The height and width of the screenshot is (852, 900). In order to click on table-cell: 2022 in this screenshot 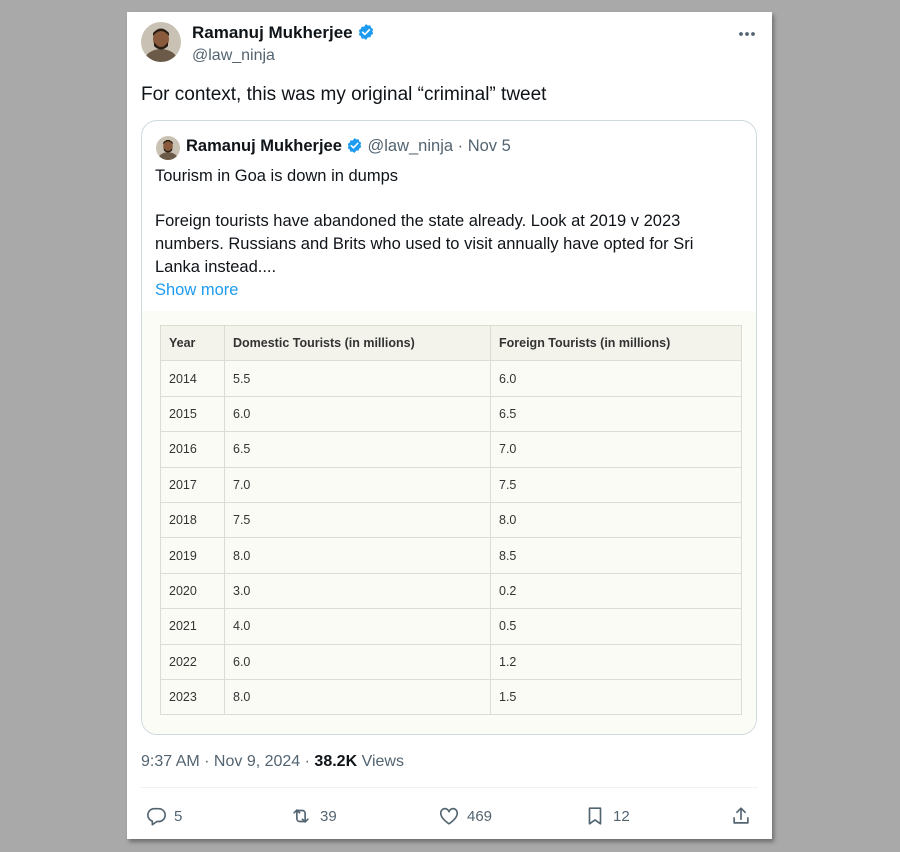, I will do `click(192, 661)`.